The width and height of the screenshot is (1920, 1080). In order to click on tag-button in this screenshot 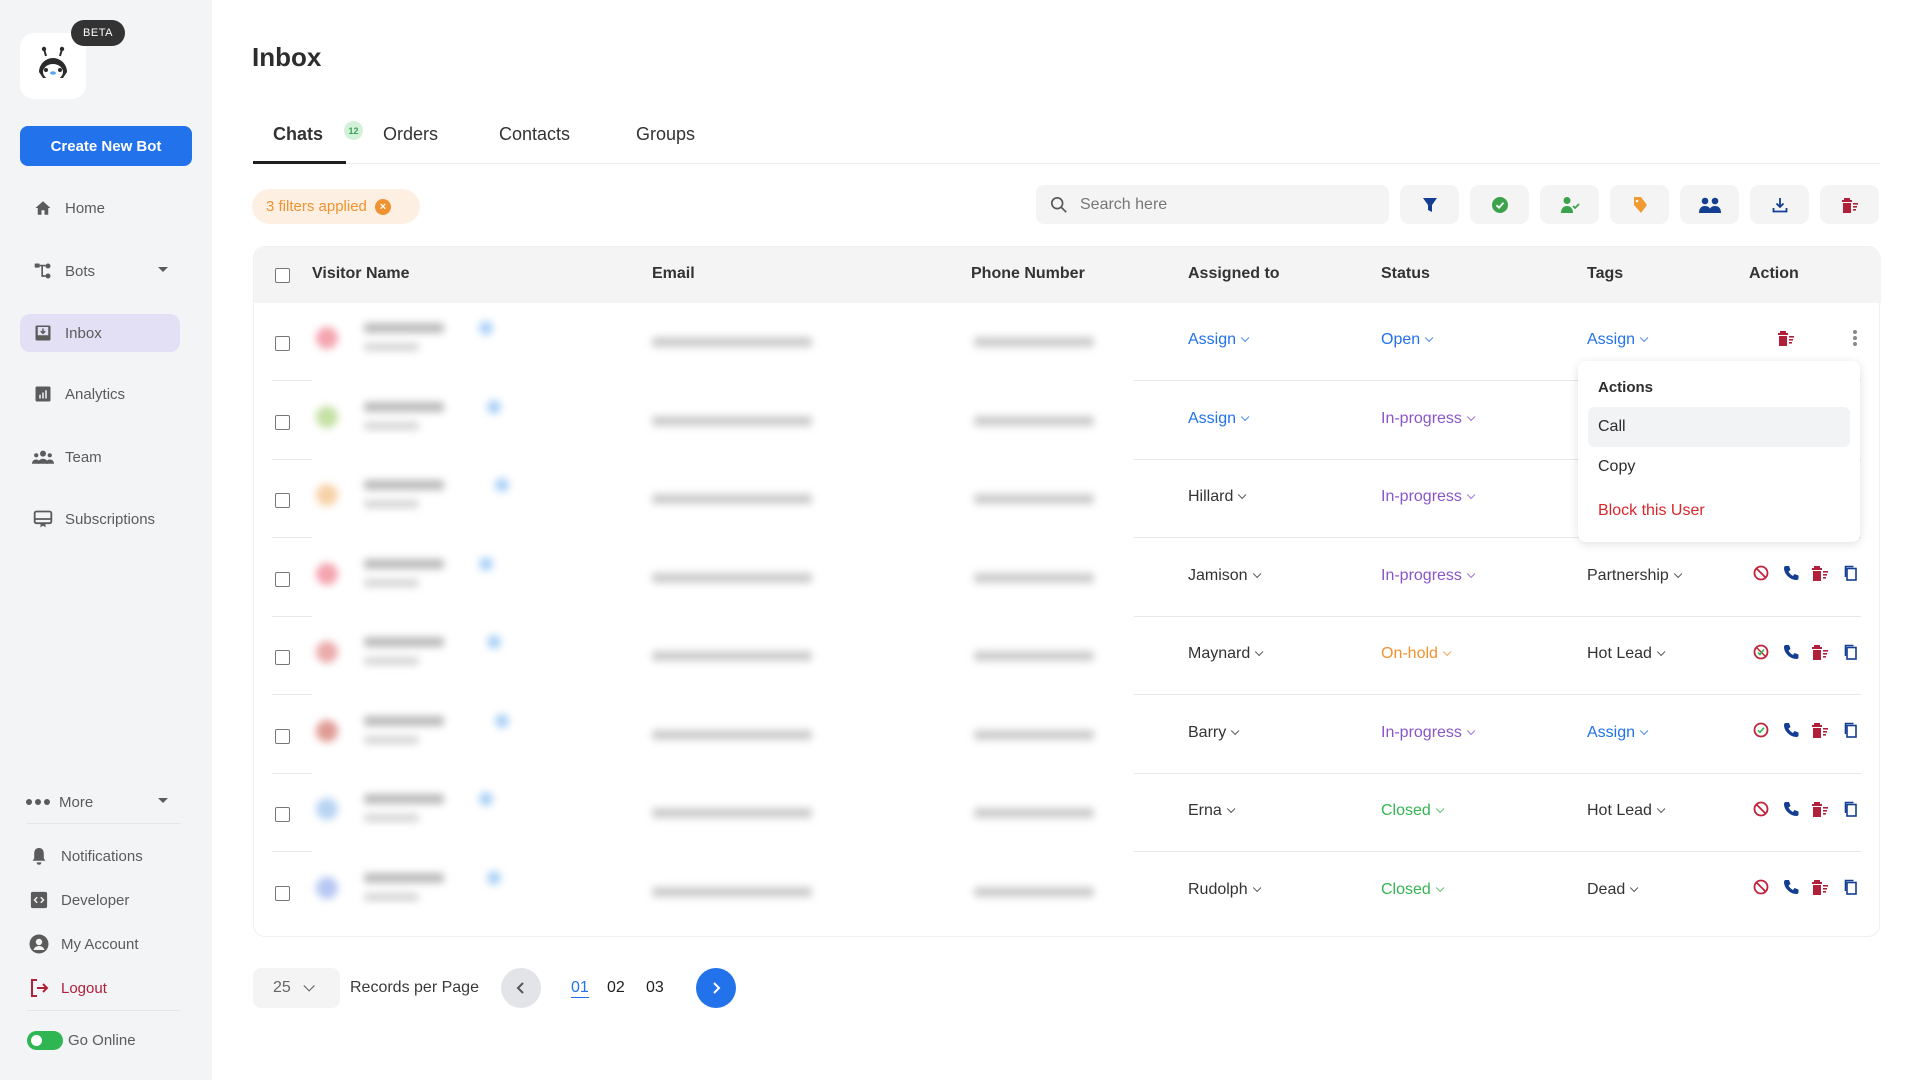, I will do `click(1639, 204)`.